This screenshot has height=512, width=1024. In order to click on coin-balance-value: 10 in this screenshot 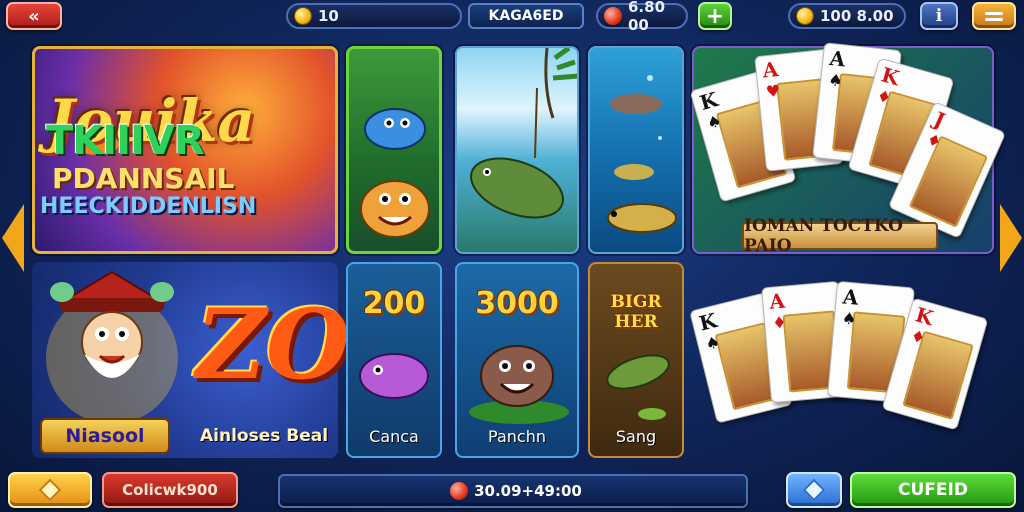, I will do `click(328, 16)`.